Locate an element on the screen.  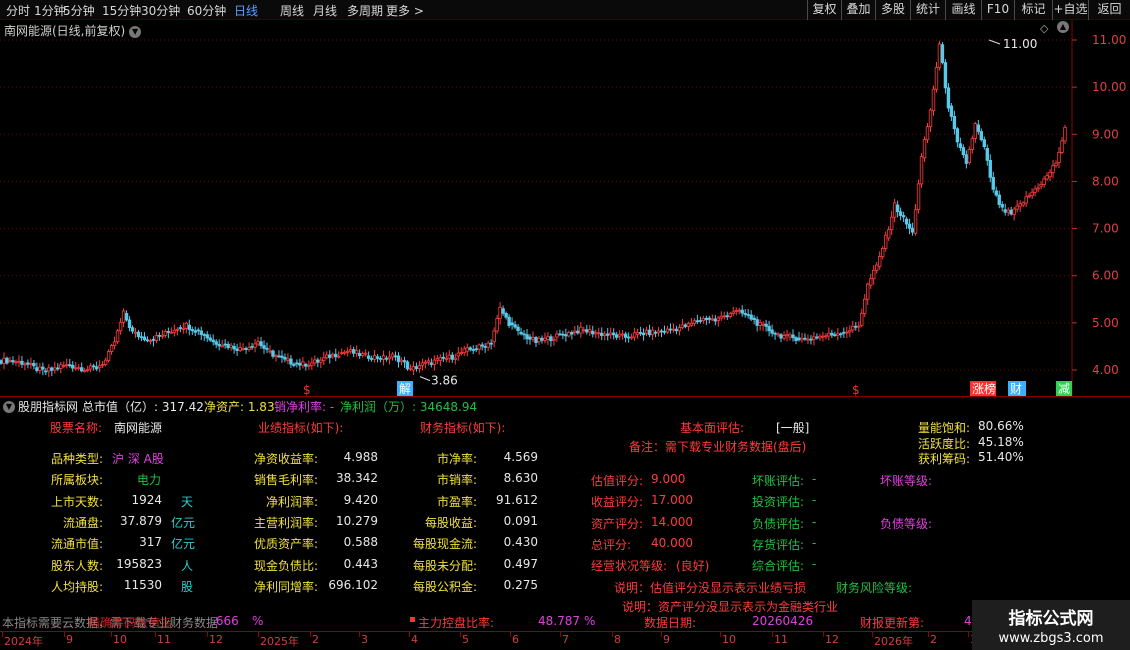
period-tab: 60分钟 is located at coordinates (206, 10).